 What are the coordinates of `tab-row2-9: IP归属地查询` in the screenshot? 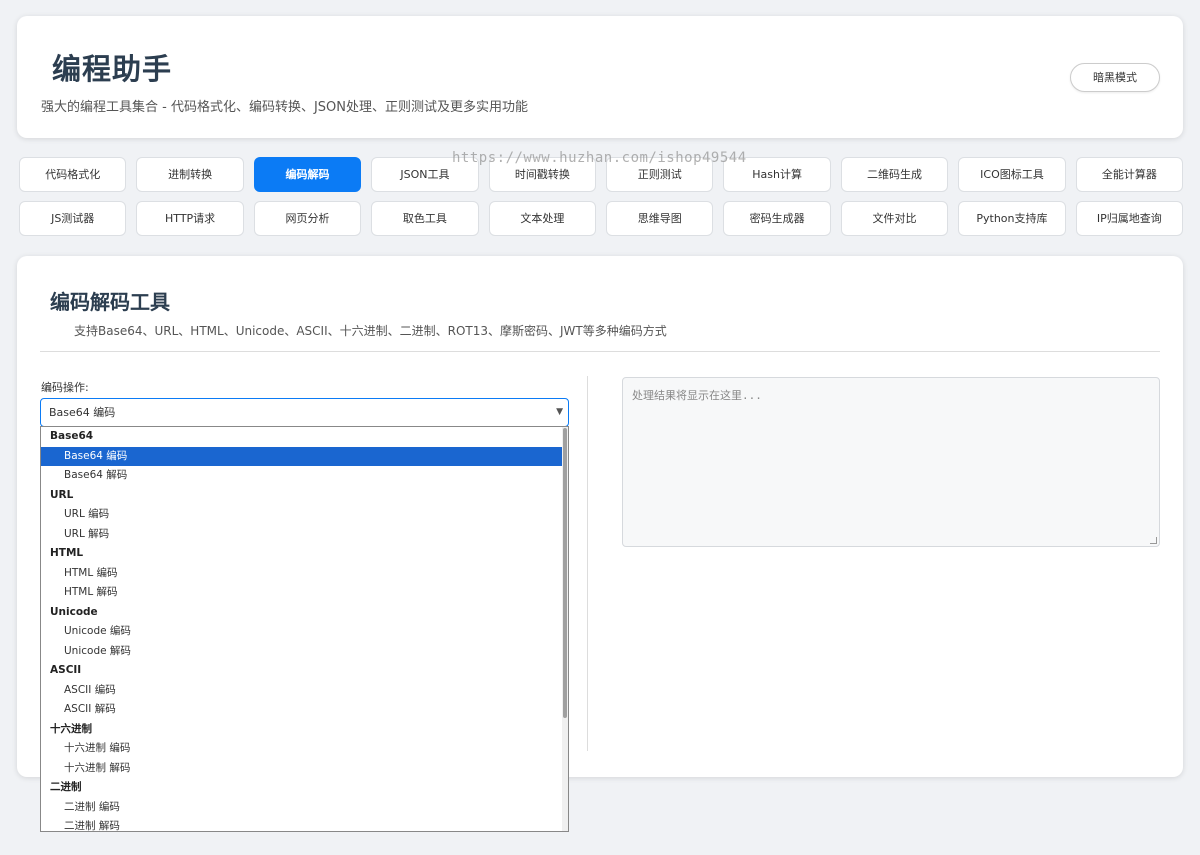 It's located at (1129, 218).